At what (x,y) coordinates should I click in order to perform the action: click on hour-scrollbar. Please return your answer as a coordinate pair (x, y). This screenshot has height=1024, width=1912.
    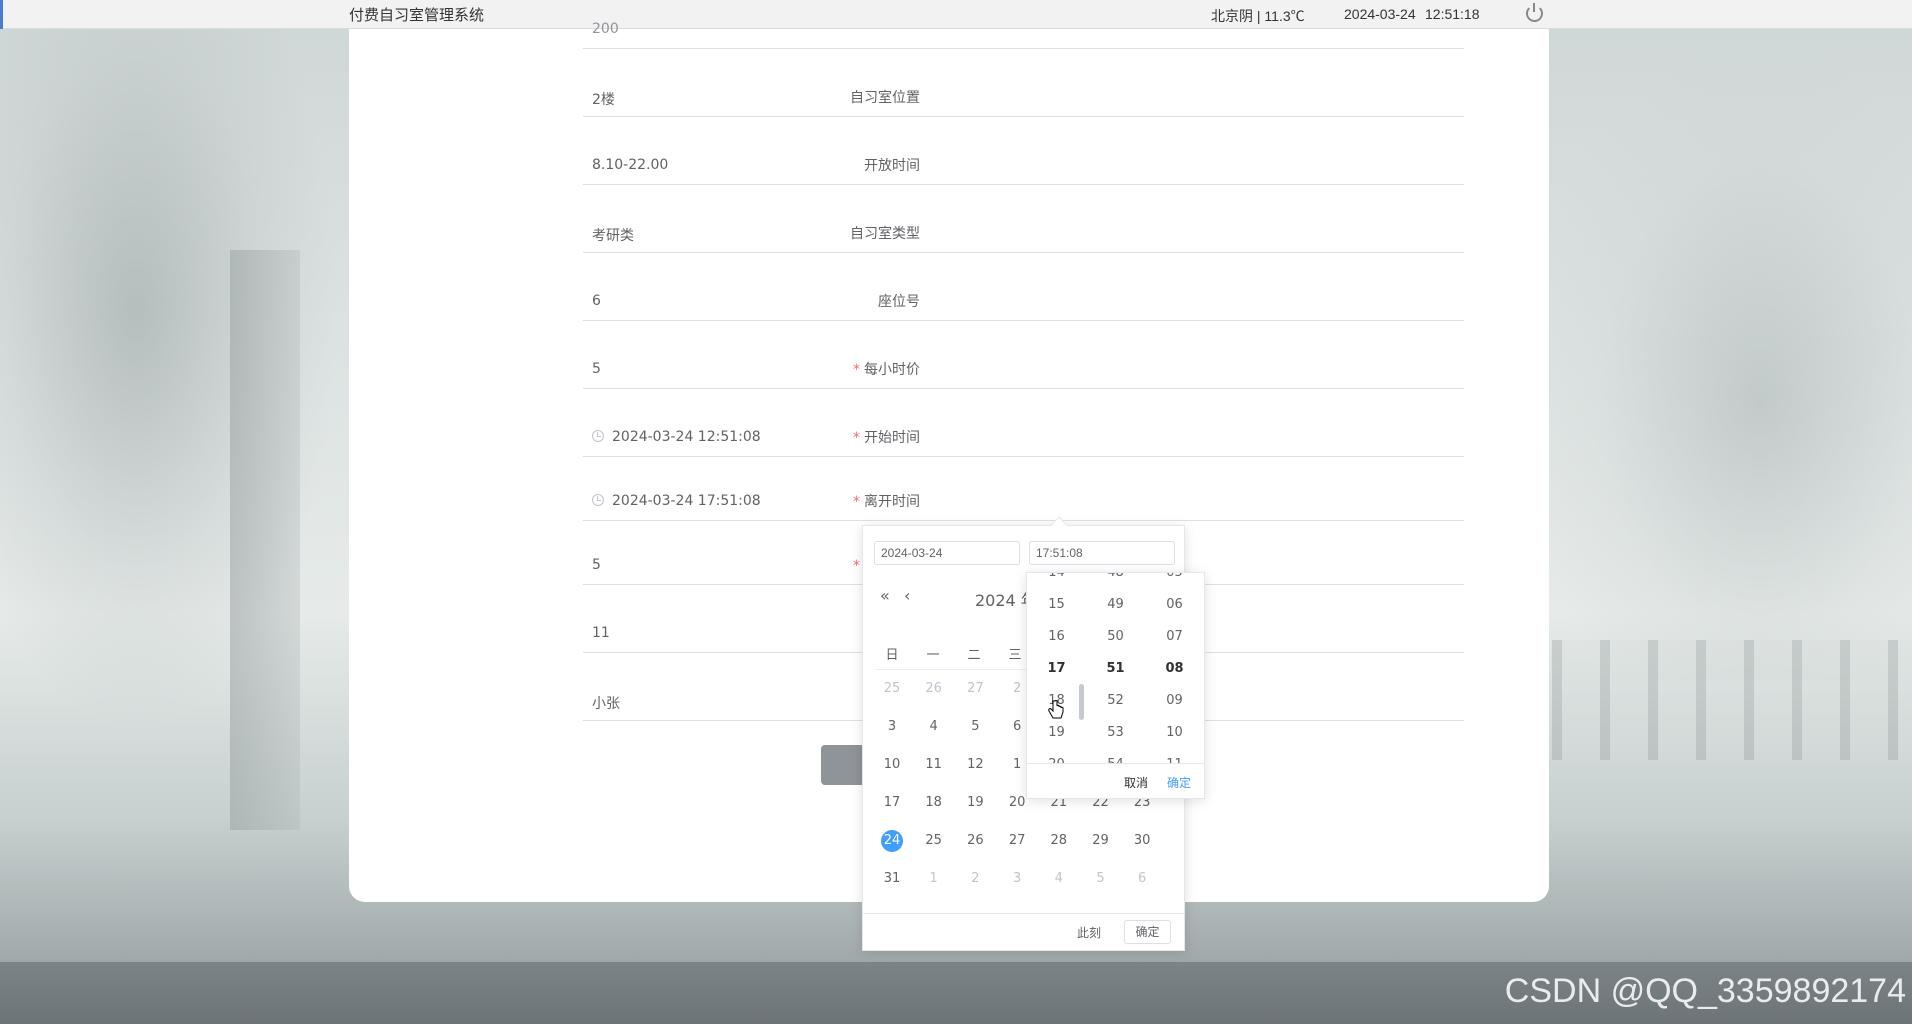
    Looking at the image, I should click on (1081, 702).